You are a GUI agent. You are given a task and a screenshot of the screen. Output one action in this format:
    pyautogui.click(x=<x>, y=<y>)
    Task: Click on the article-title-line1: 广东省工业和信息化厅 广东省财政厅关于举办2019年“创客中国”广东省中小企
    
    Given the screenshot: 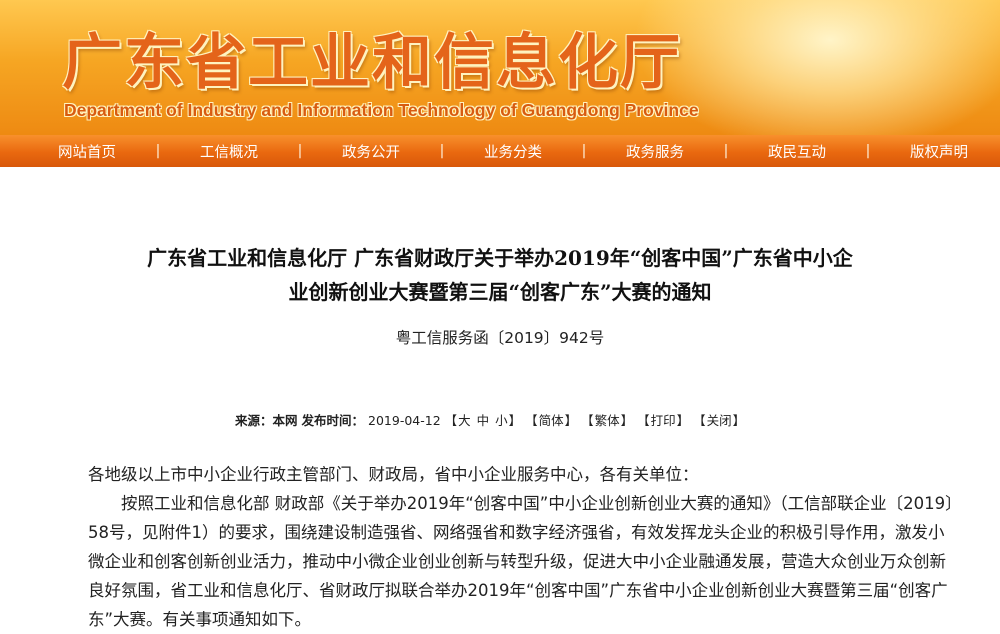 What is the action you would take?
    pyautogui.click(x=500, y=258)
    